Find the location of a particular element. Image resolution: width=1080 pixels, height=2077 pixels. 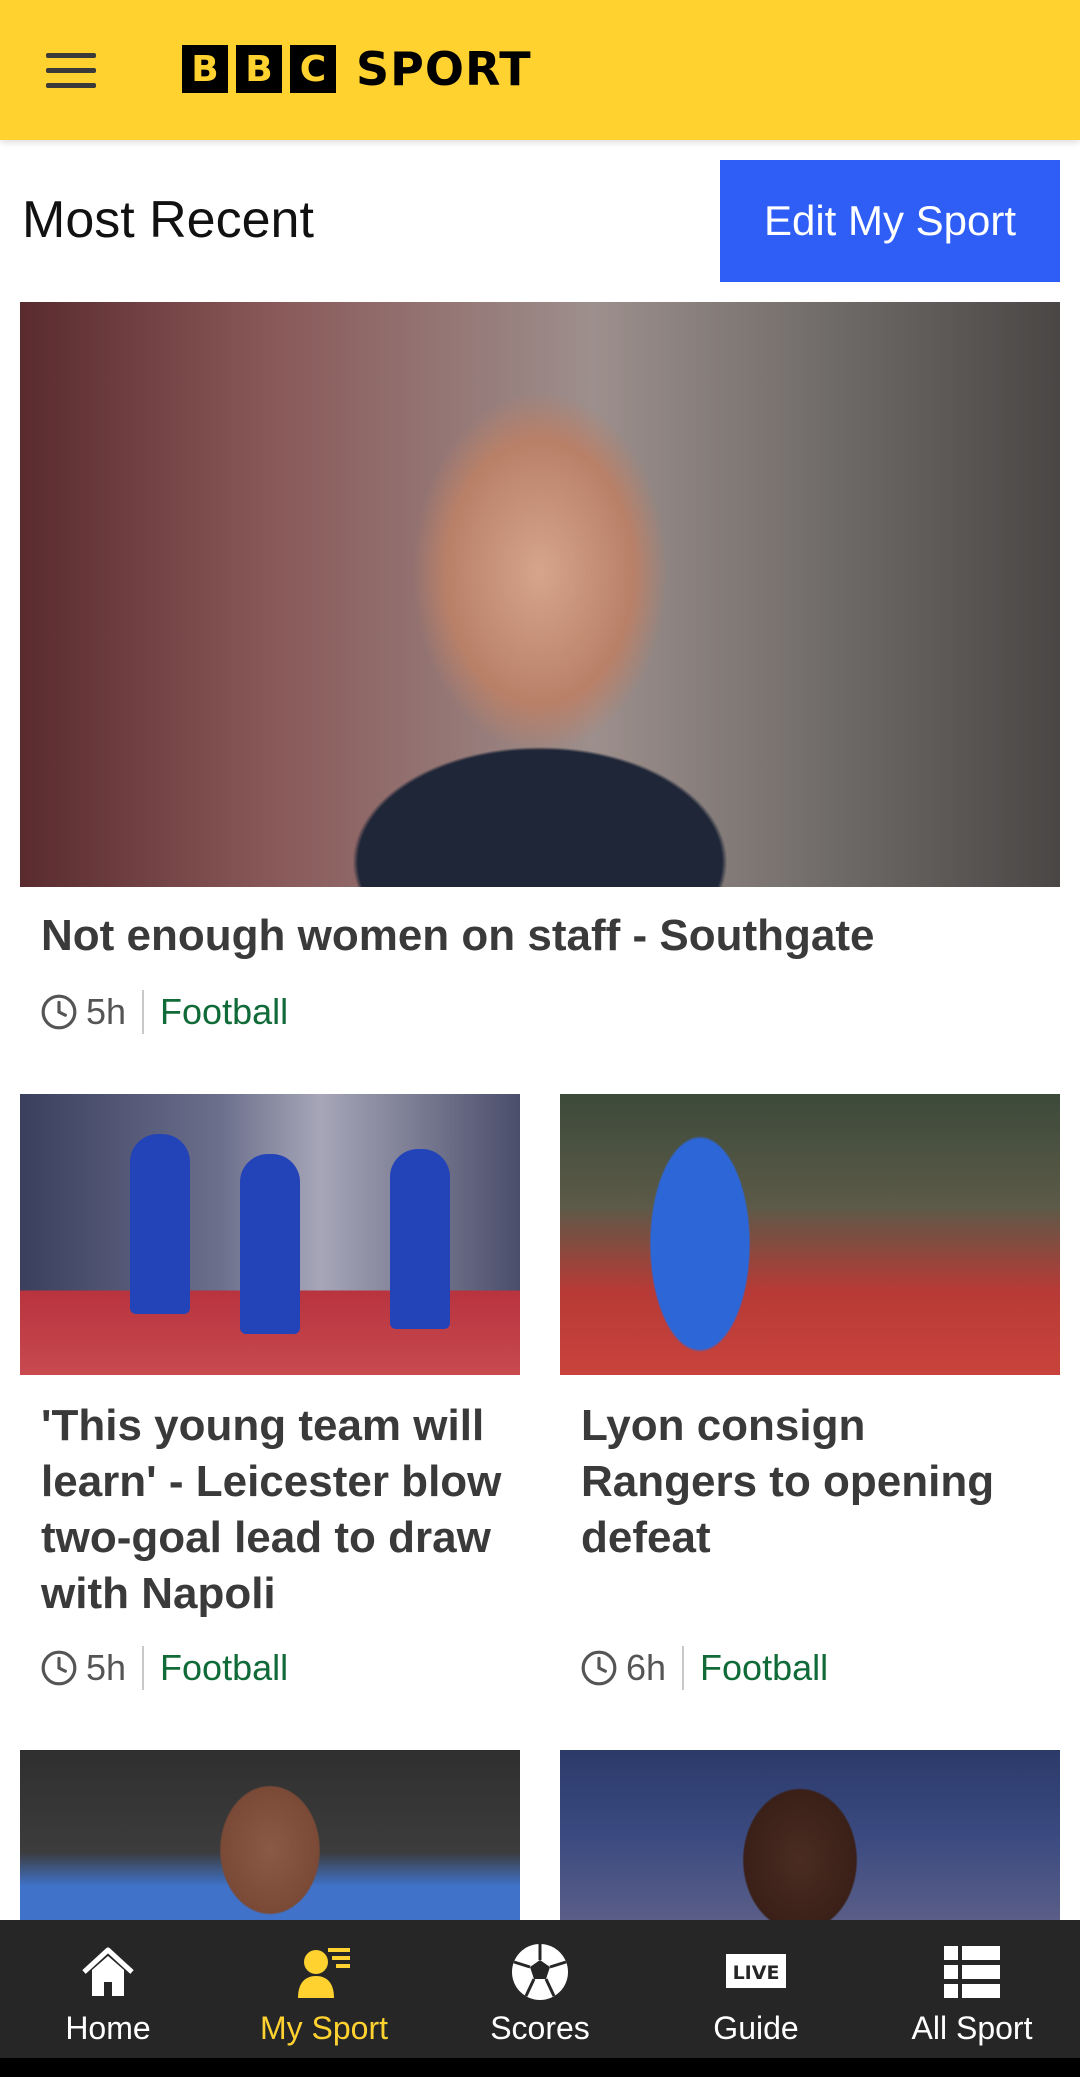

live-icon: LIVE is located at coordinates (756, 1971).